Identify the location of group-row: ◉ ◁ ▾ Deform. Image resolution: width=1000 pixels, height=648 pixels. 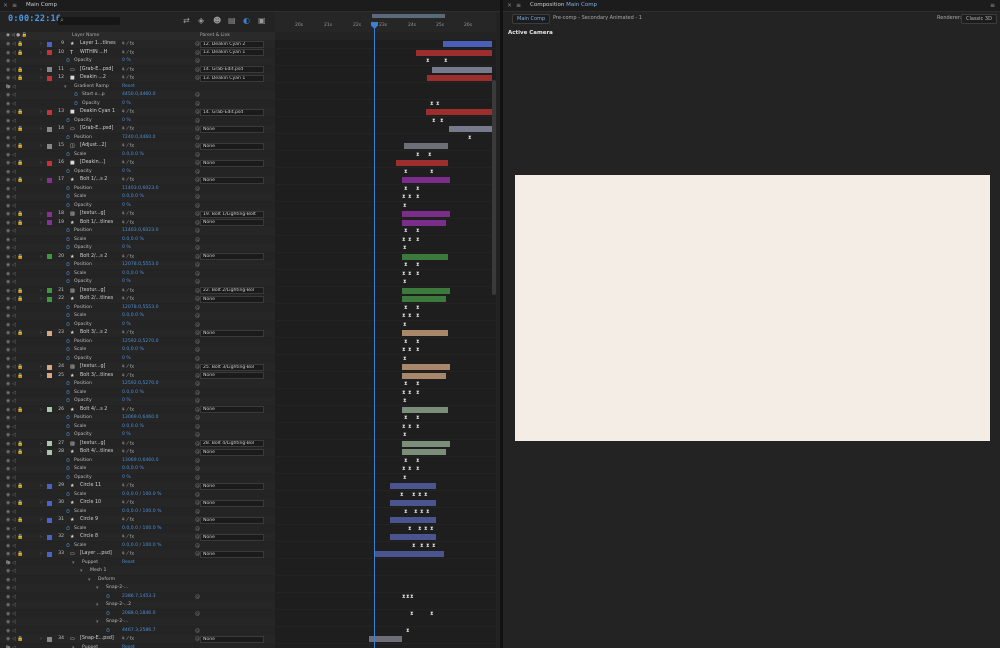
(248, 579).